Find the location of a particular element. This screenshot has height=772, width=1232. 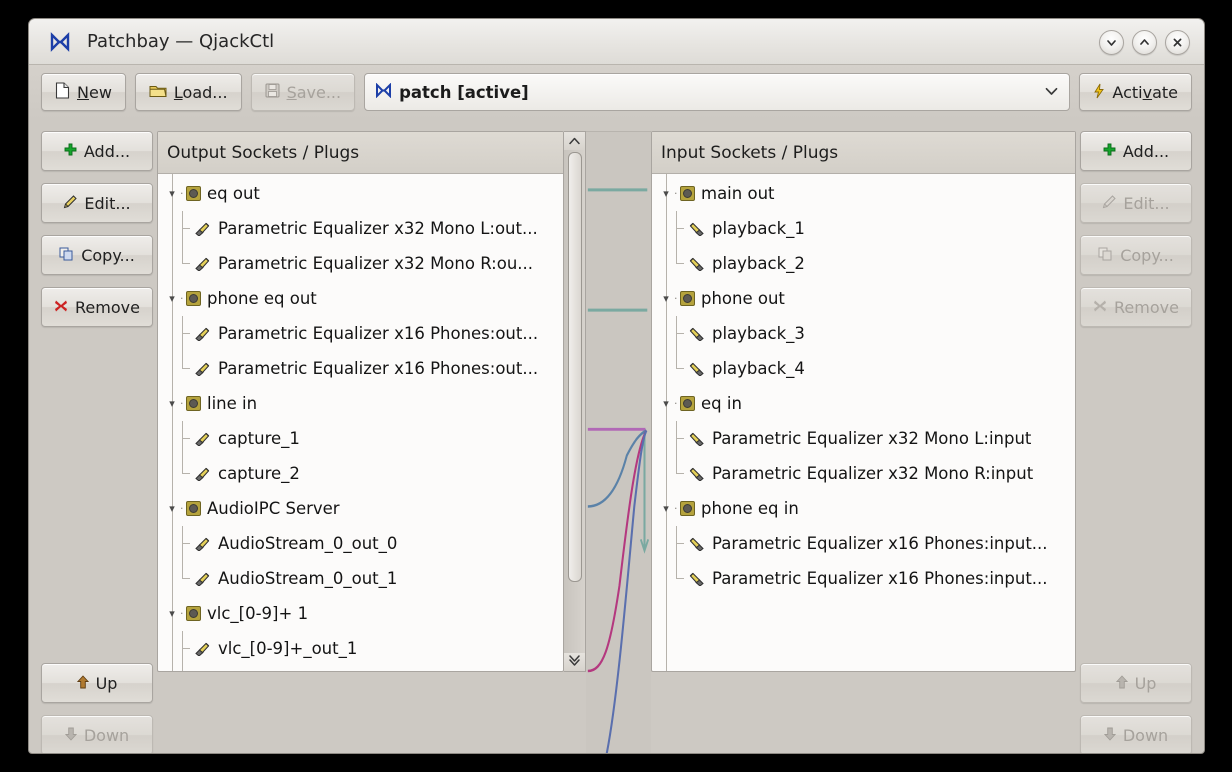

activate-accel: v is located at coordinates (1147, 92).